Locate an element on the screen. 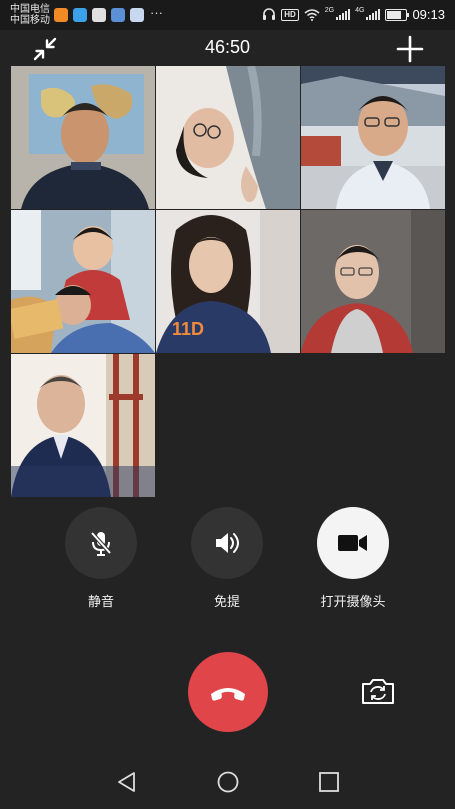 This screenshot has width=455, height=809. call-timer: 46:50 is located at coordinates (227, 47).